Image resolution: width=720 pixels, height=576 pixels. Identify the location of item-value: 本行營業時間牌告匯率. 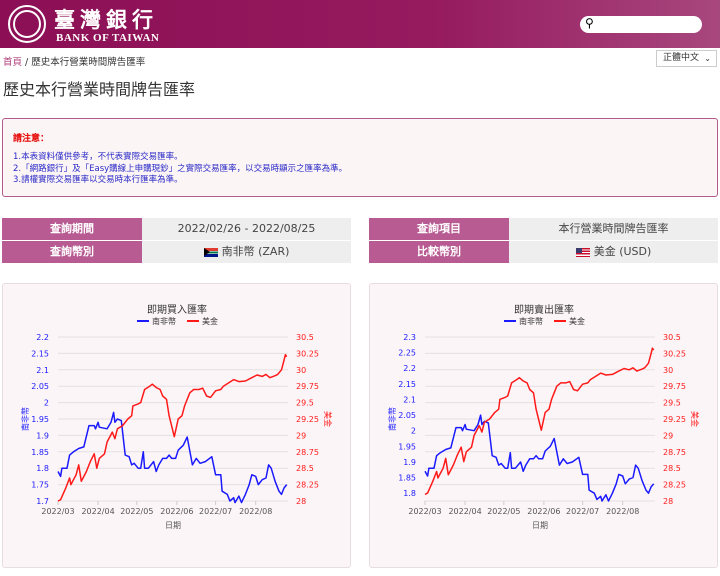
(613, 229).